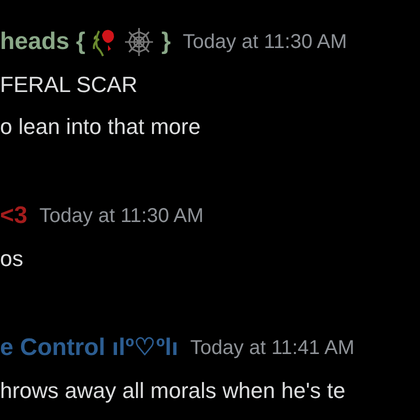 The image size is (420, 420). What do you see at coordinates (166, 42) in the screenshot?
I see `username-brace: }` at bounding box center [166, 42].